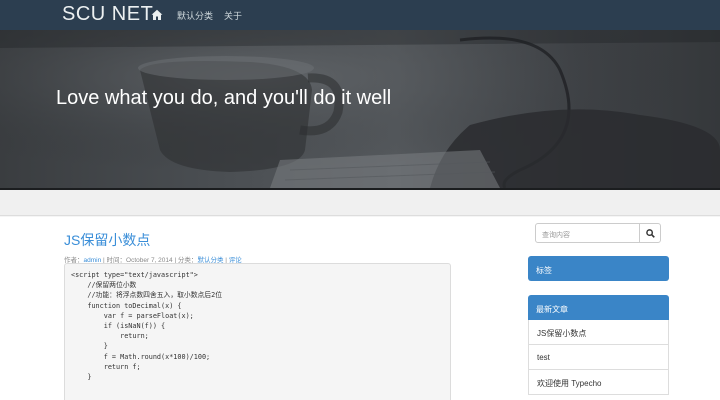 The image size is (720, 400). What do you see at coordinates (360, 15) in the screenshot?
I see `top-navbar: SCU NET 默认分类 关于` at bounding box center [360, 15].